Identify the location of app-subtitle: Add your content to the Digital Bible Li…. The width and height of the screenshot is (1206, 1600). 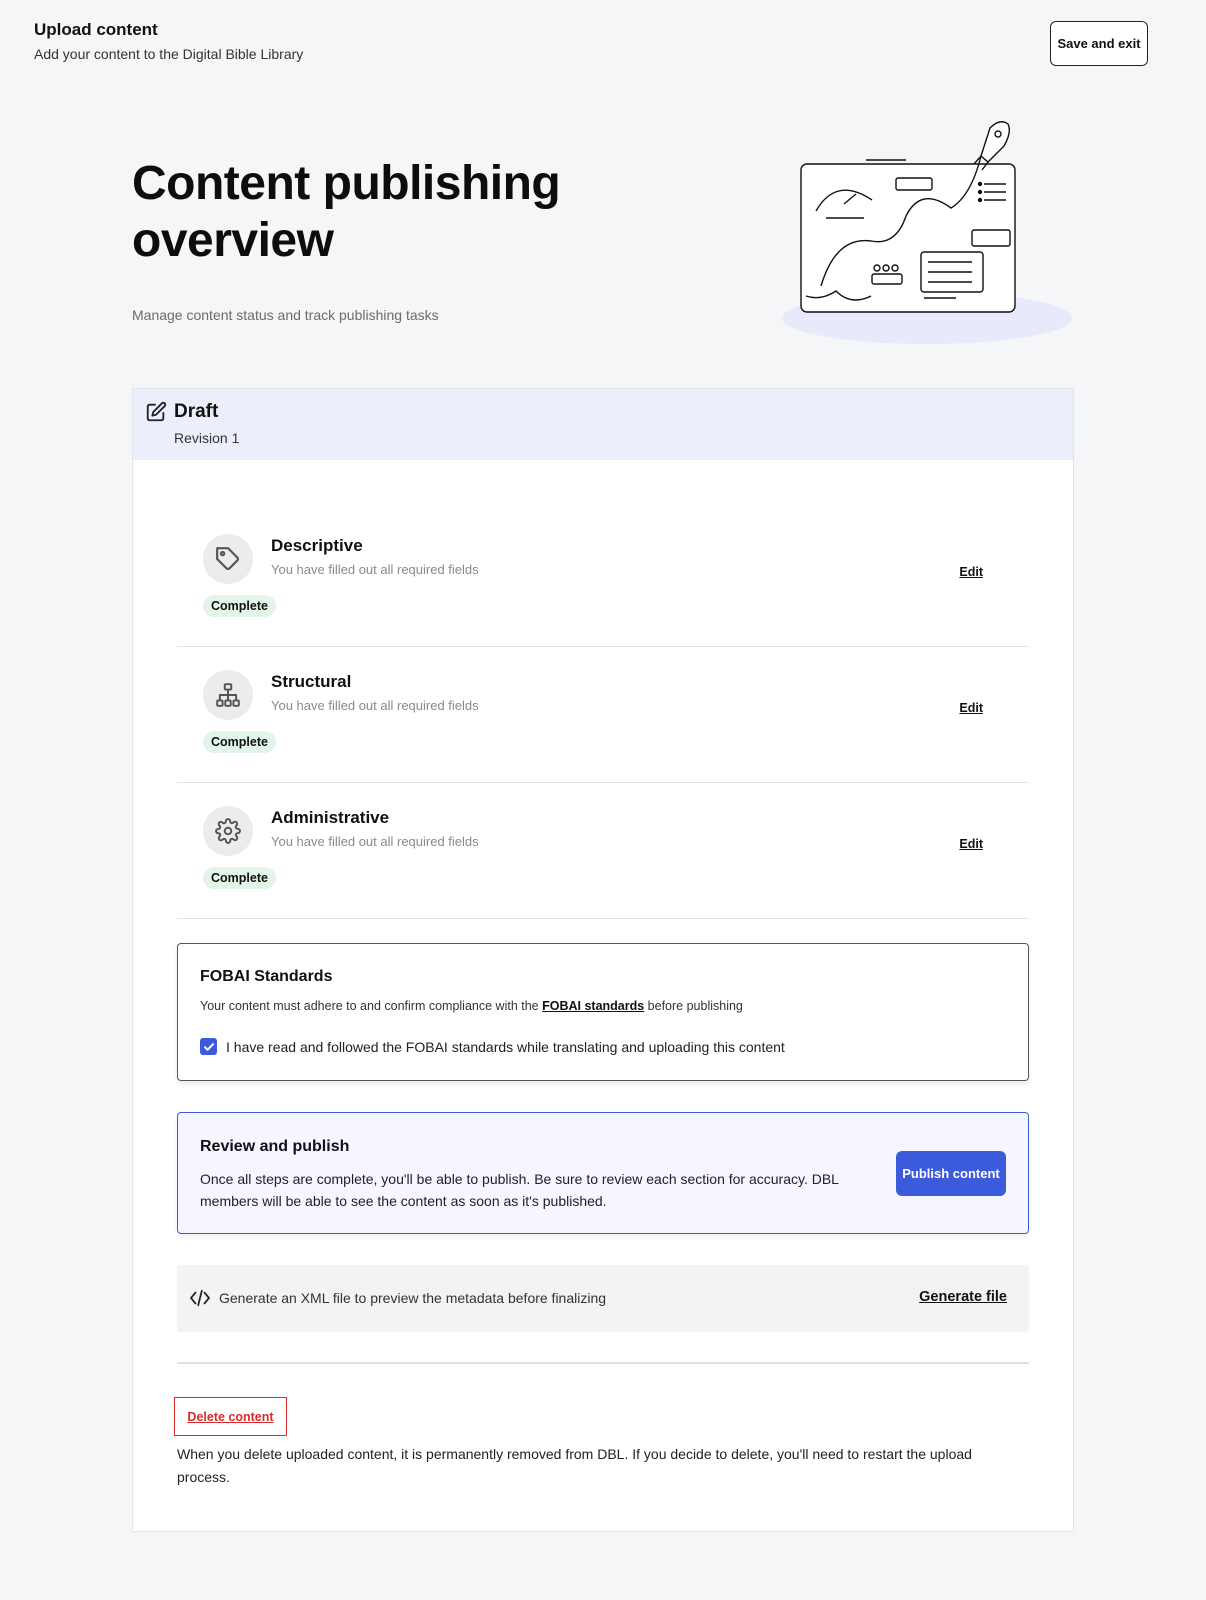
(169, 54).